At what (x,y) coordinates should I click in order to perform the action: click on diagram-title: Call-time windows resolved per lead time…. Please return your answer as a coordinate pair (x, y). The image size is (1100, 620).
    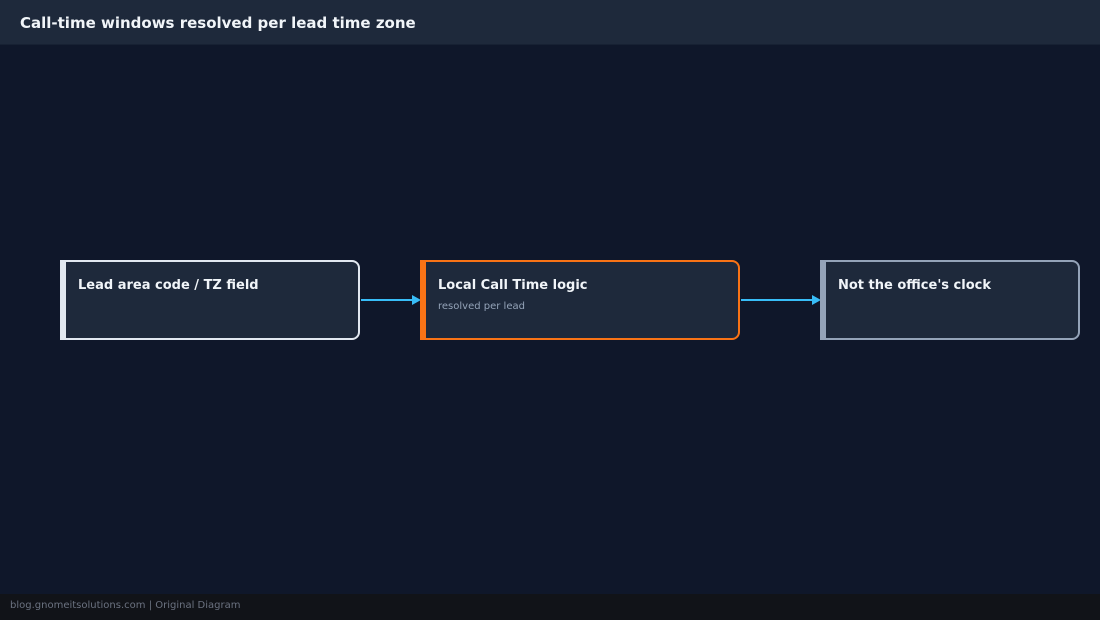
    Looking at the image, I should click on (218, 23).